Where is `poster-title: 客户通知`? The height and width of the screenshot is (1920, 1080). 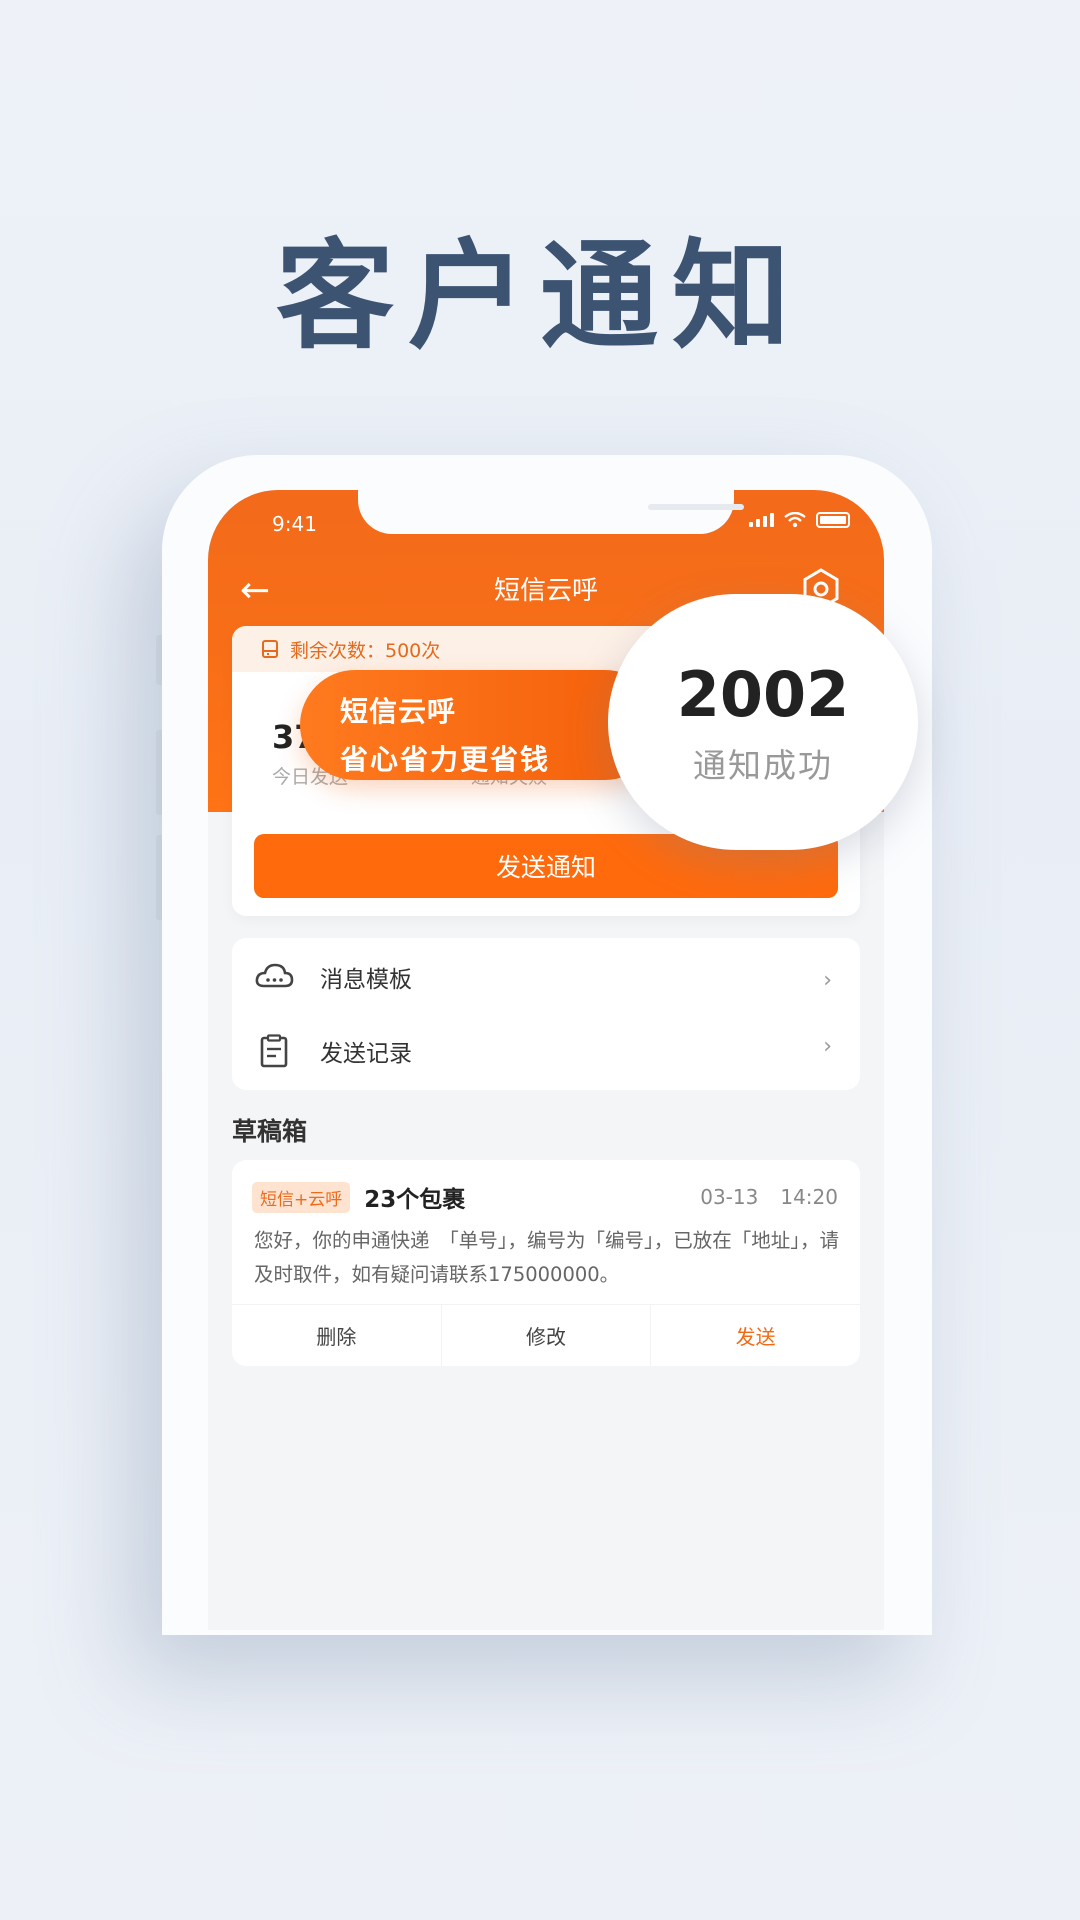
poster-title: 客户通知 is located at coordinates (539, 296).